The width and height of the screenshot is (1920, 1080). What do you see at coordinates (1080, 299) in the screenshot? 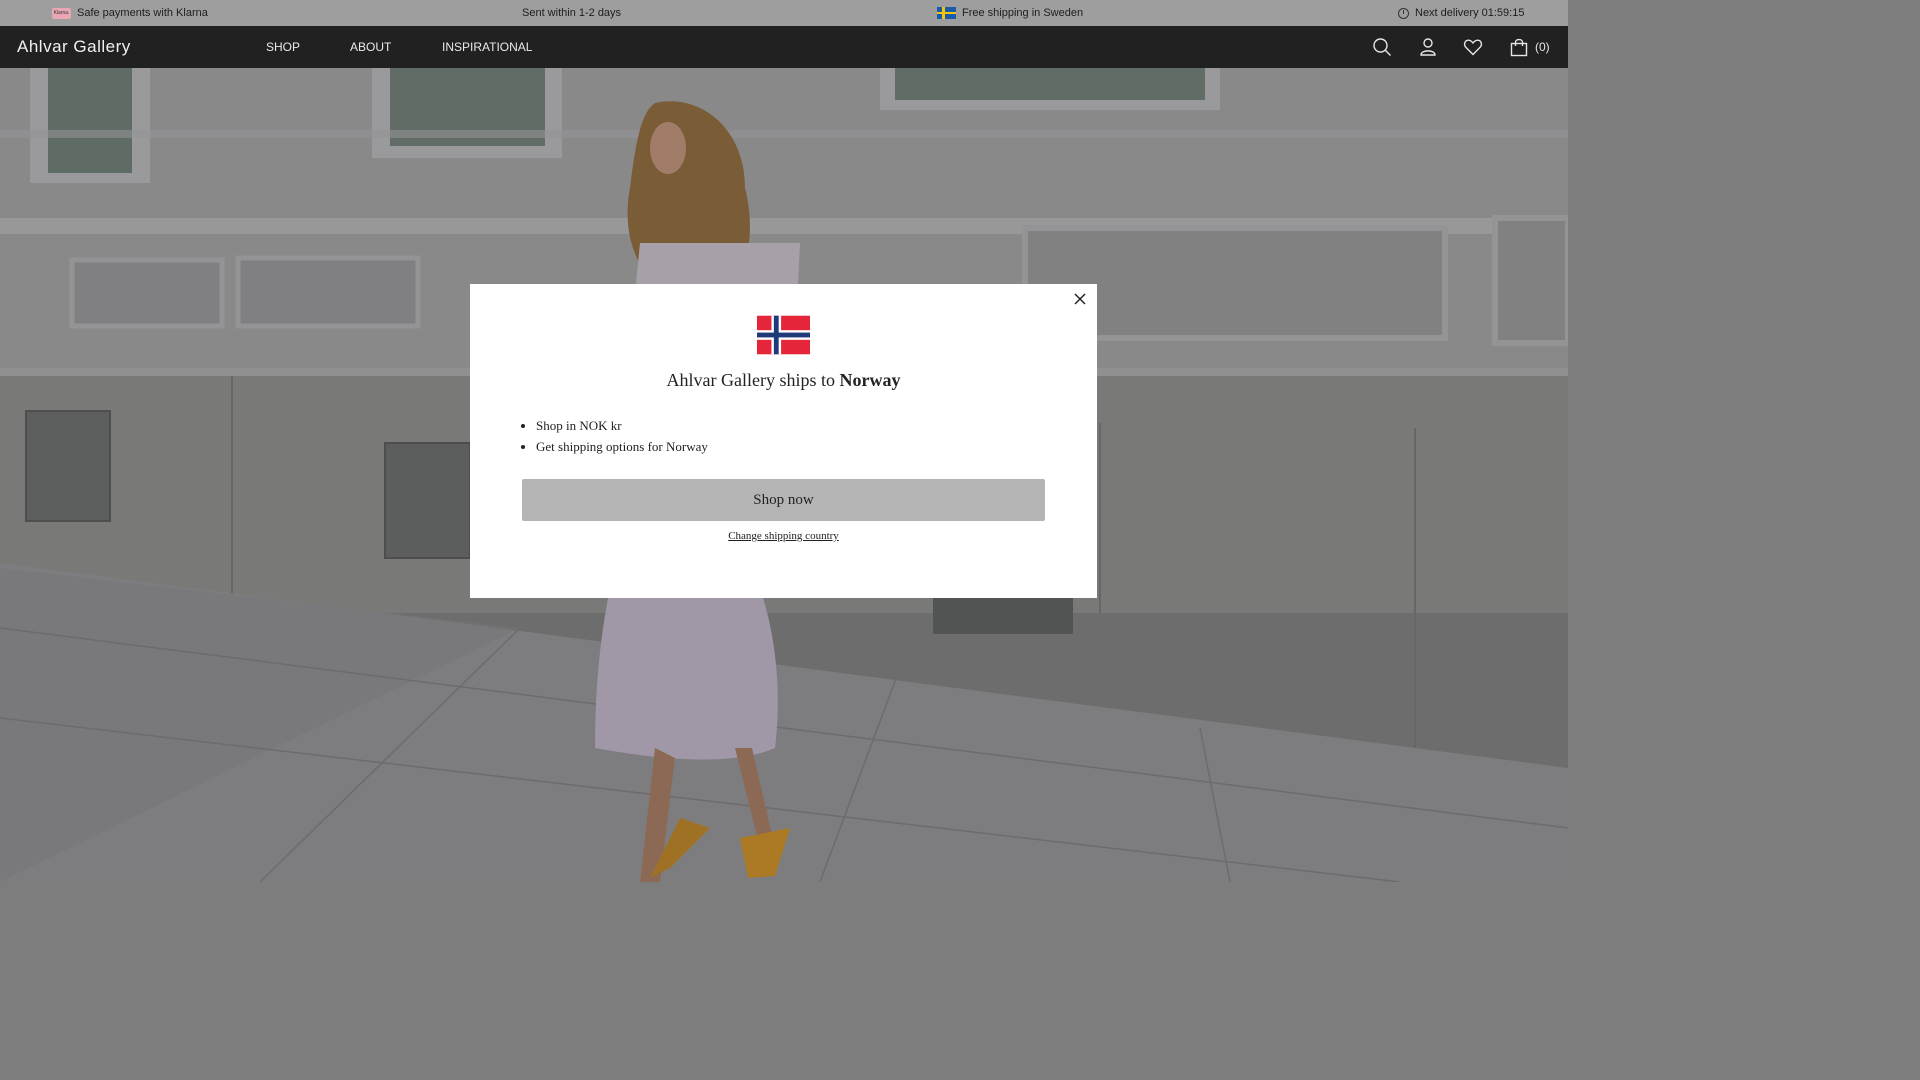
I see `close-icon` at bounding box center [1080, 299].